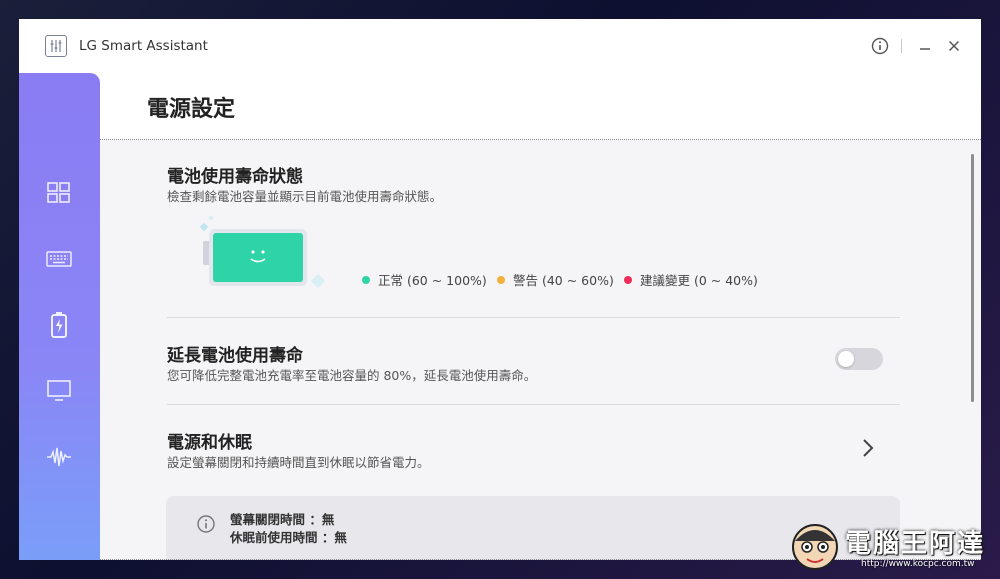 This screenshot has height=579, width=1000. I want to click on legend-replace: 建議變更 (0 ~ 40%), so click(691, 279).